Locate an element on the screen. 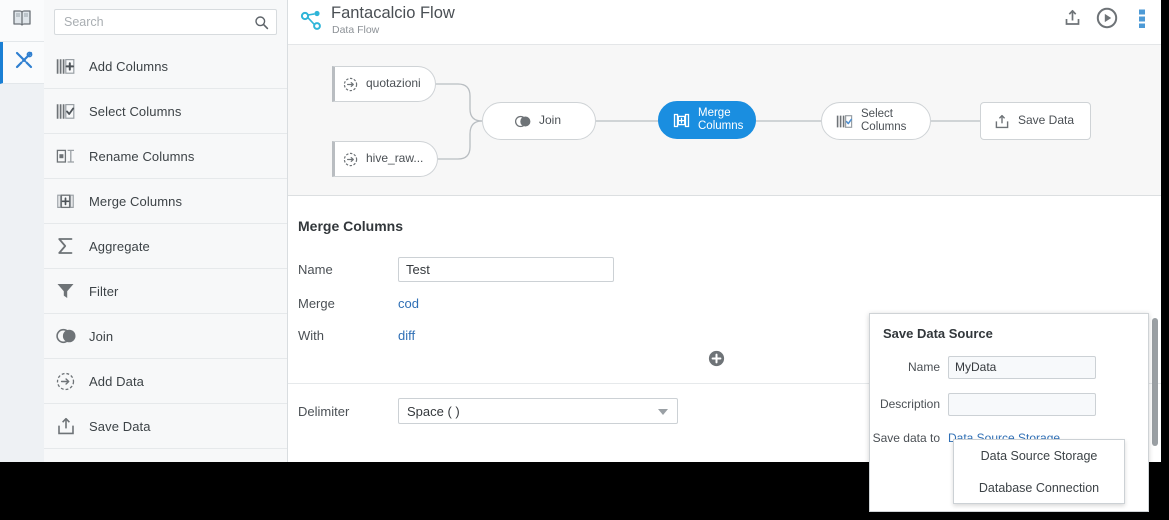 The image size is (1169, 520). save-to-dropdown-menu: Data Source Storage Database Connection is located at coordinates (1039, 471).